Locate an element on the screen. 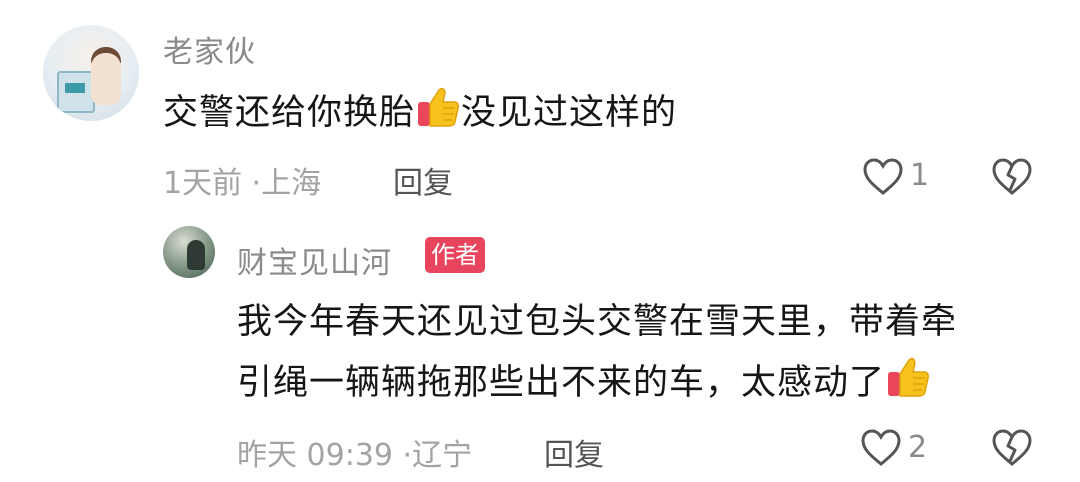  reply-time: 昨天 09:39 is located at coordinates (315, 455).